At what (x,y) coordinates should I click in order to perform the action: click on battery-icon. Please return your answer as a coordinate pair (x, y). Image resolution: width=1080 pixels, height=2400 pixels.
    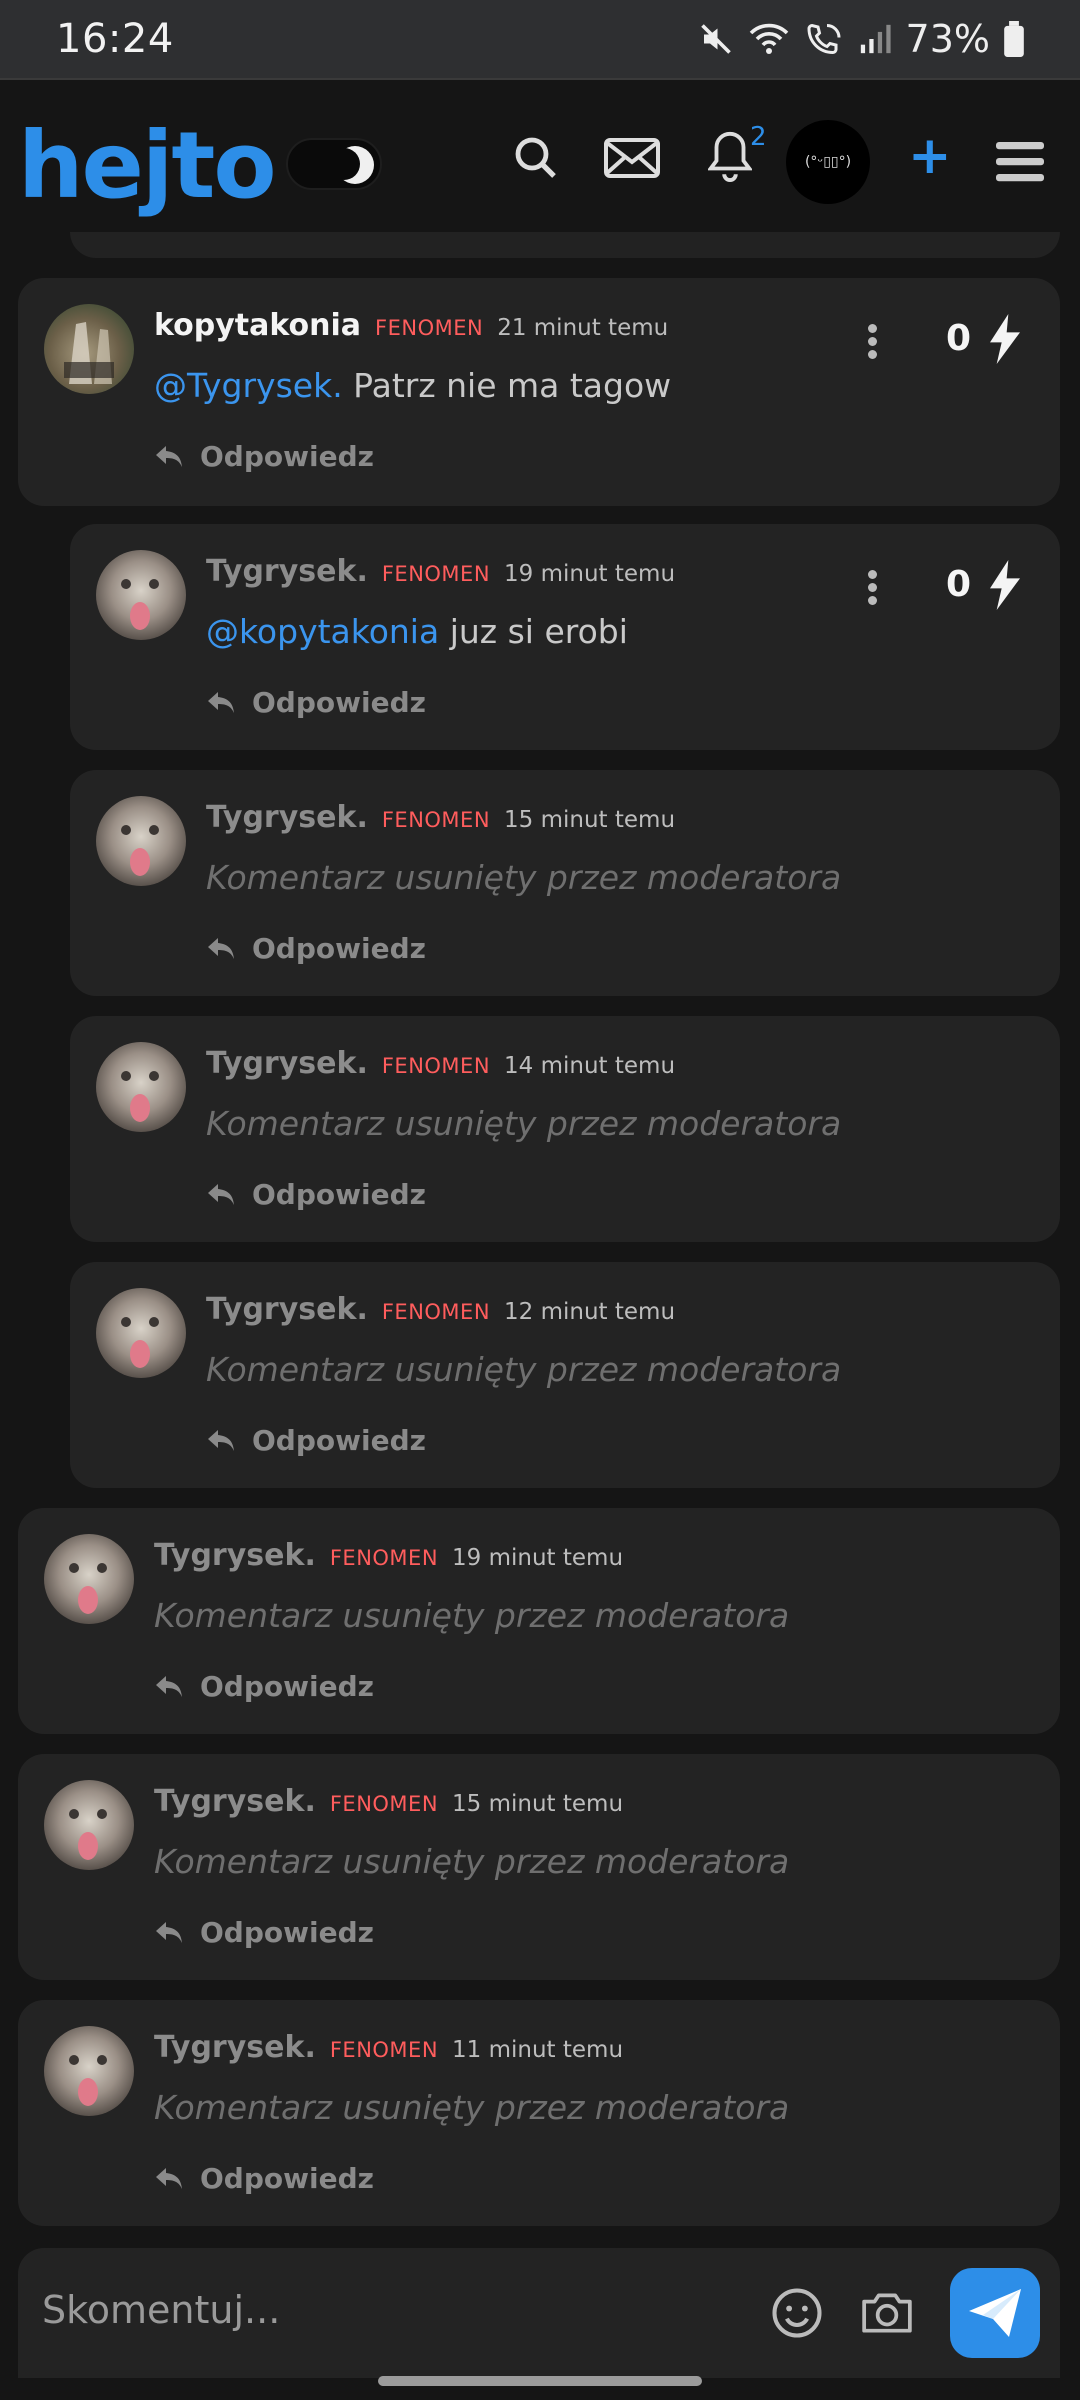
    Looking at the image, I should click on (1014, 39).